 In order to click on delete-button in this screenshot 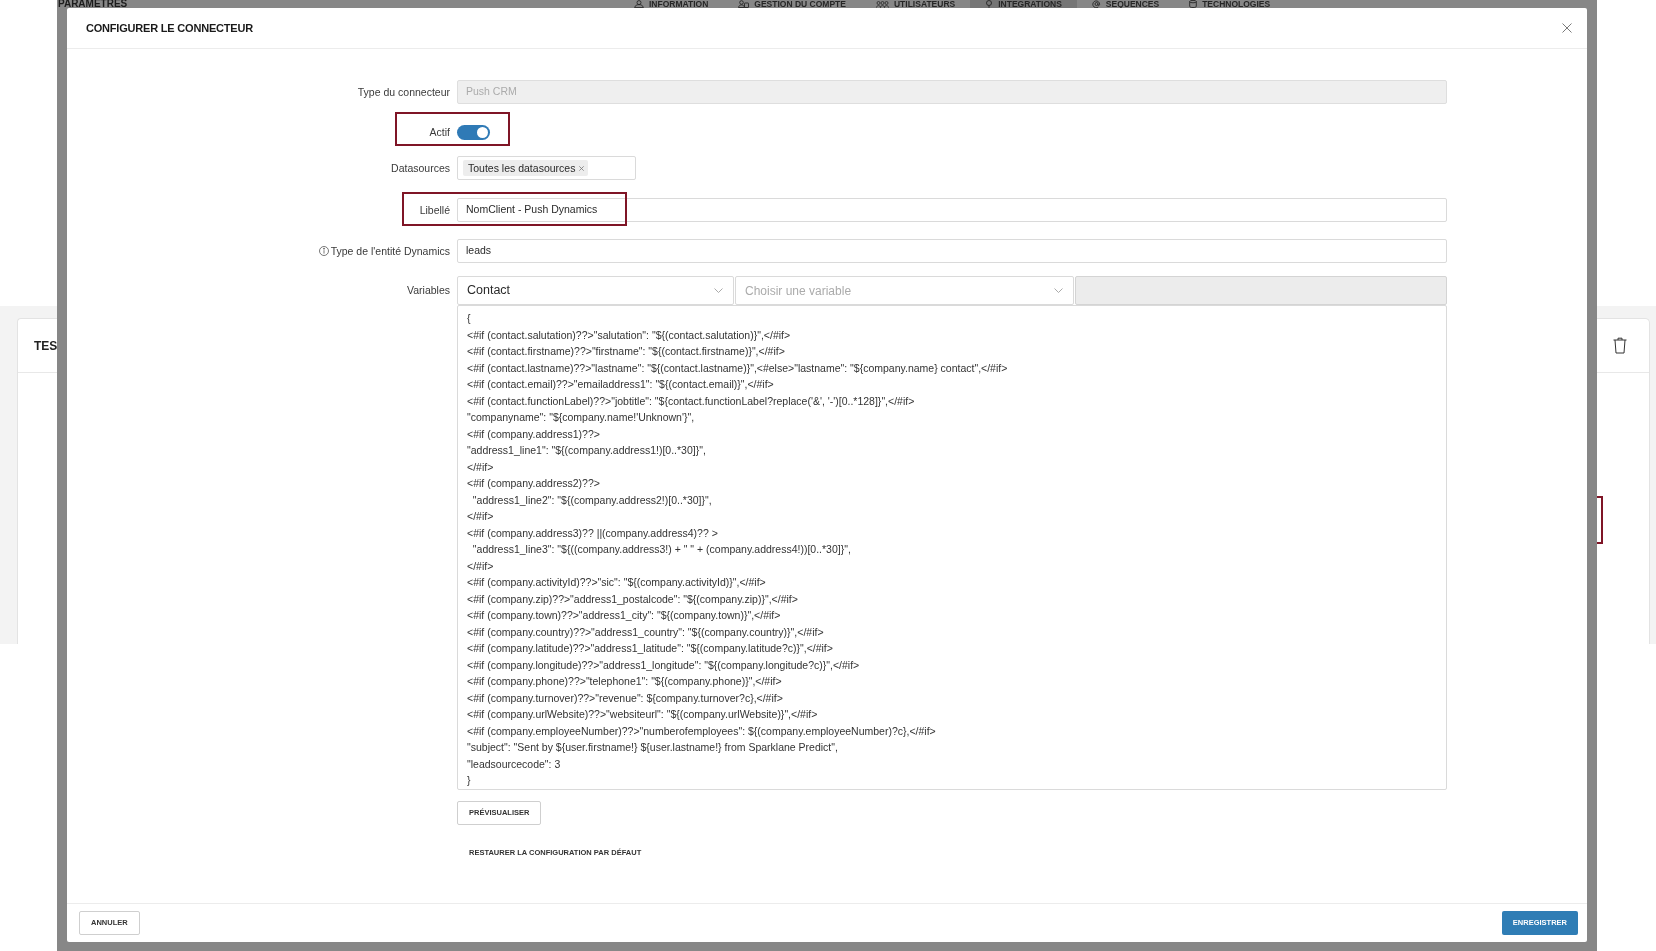, I will do `click(1620, 345)`.